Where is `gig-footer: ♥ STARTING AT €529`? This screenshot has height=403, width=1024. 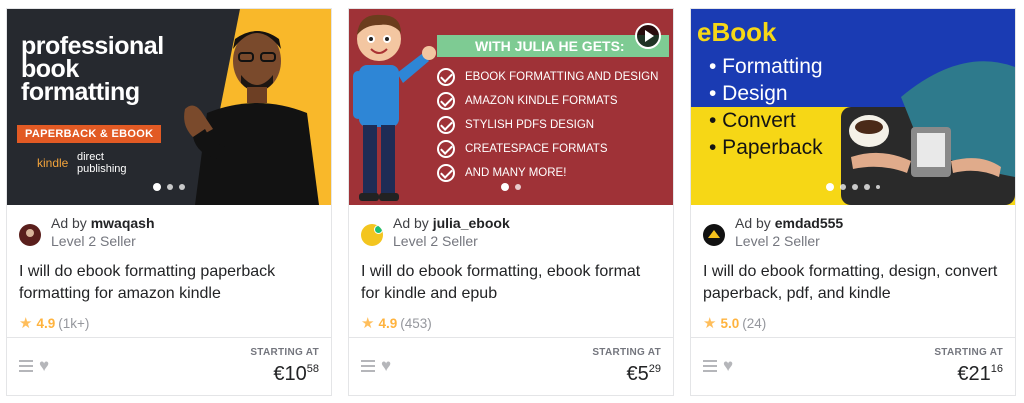 gig-footer: ♥ STARTING AT €529 is located at coordinates (511, 366).